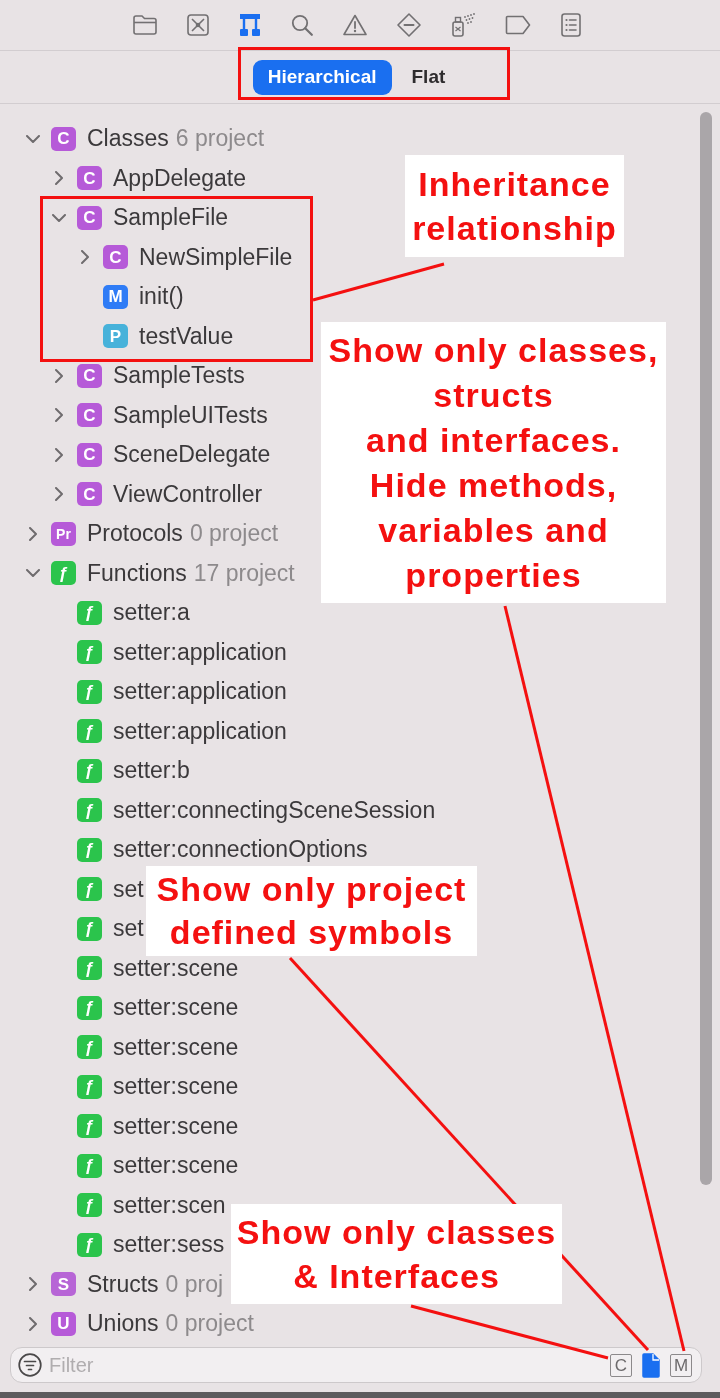  I want to click on filter-icon, so click(30, 1365).